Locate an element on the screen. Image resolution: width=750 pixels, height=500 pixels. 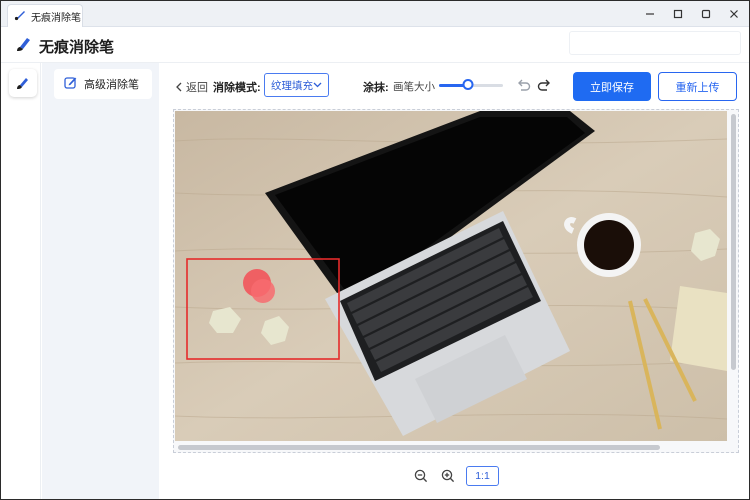
window-tab-title: 无痕消除笔 is located at coordinates (56, 18).